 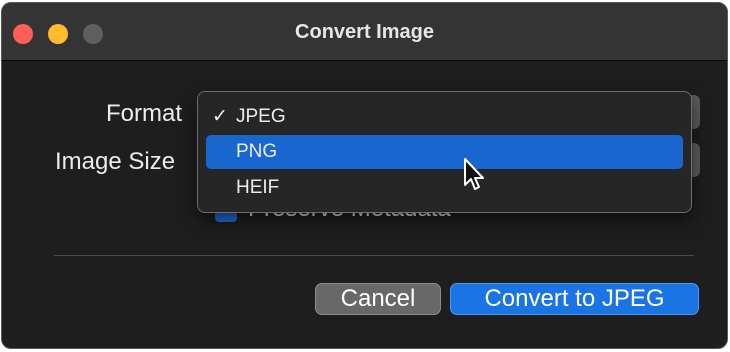 I want to click on convert-button: Convert to JPEG, so click(x=574, y=299).